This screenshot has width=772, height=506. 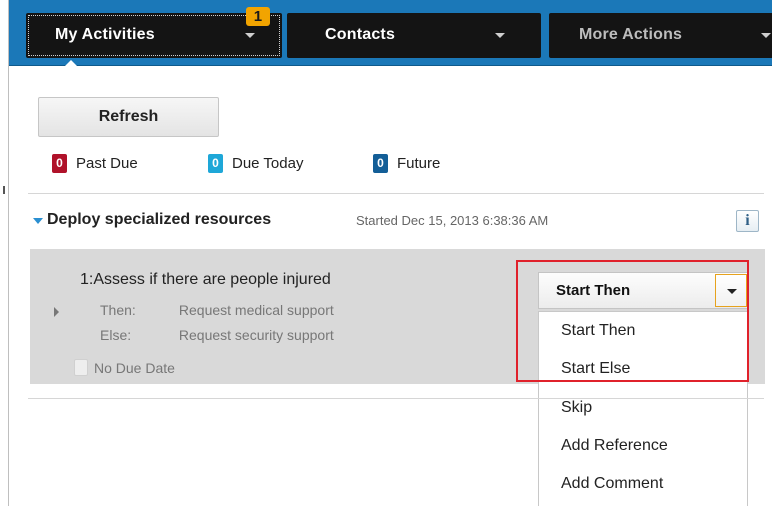 What do you see at coordinates (81, 367) in the screenshot?
I see `calendar-icon` at bounding box center [81, 367].